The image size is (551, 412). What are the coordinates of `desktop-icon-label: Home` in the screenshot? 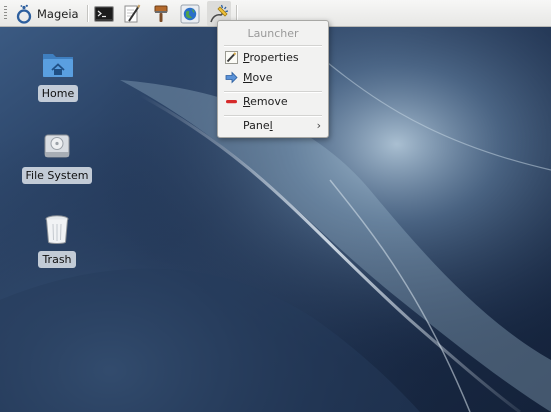 It's located at (58, 93).